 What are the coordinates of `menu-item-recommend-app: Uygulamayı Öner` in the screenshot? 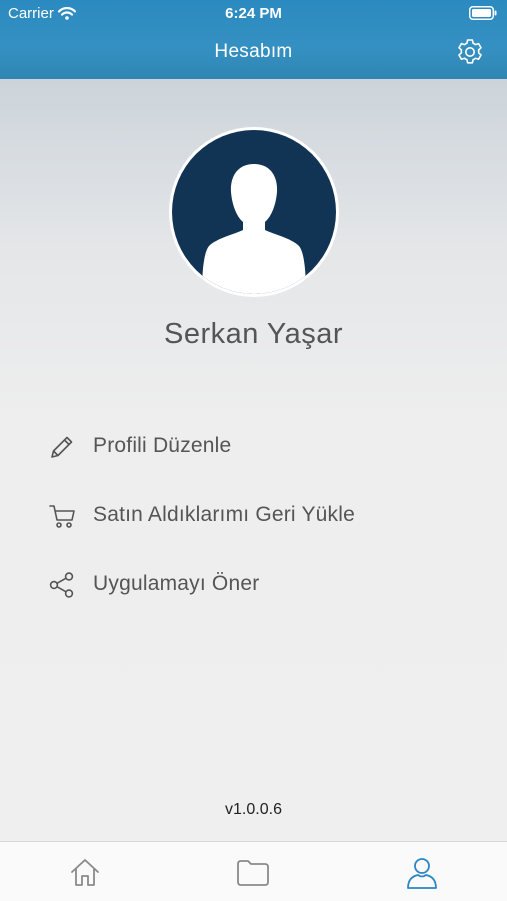 It's located at (253, 584).